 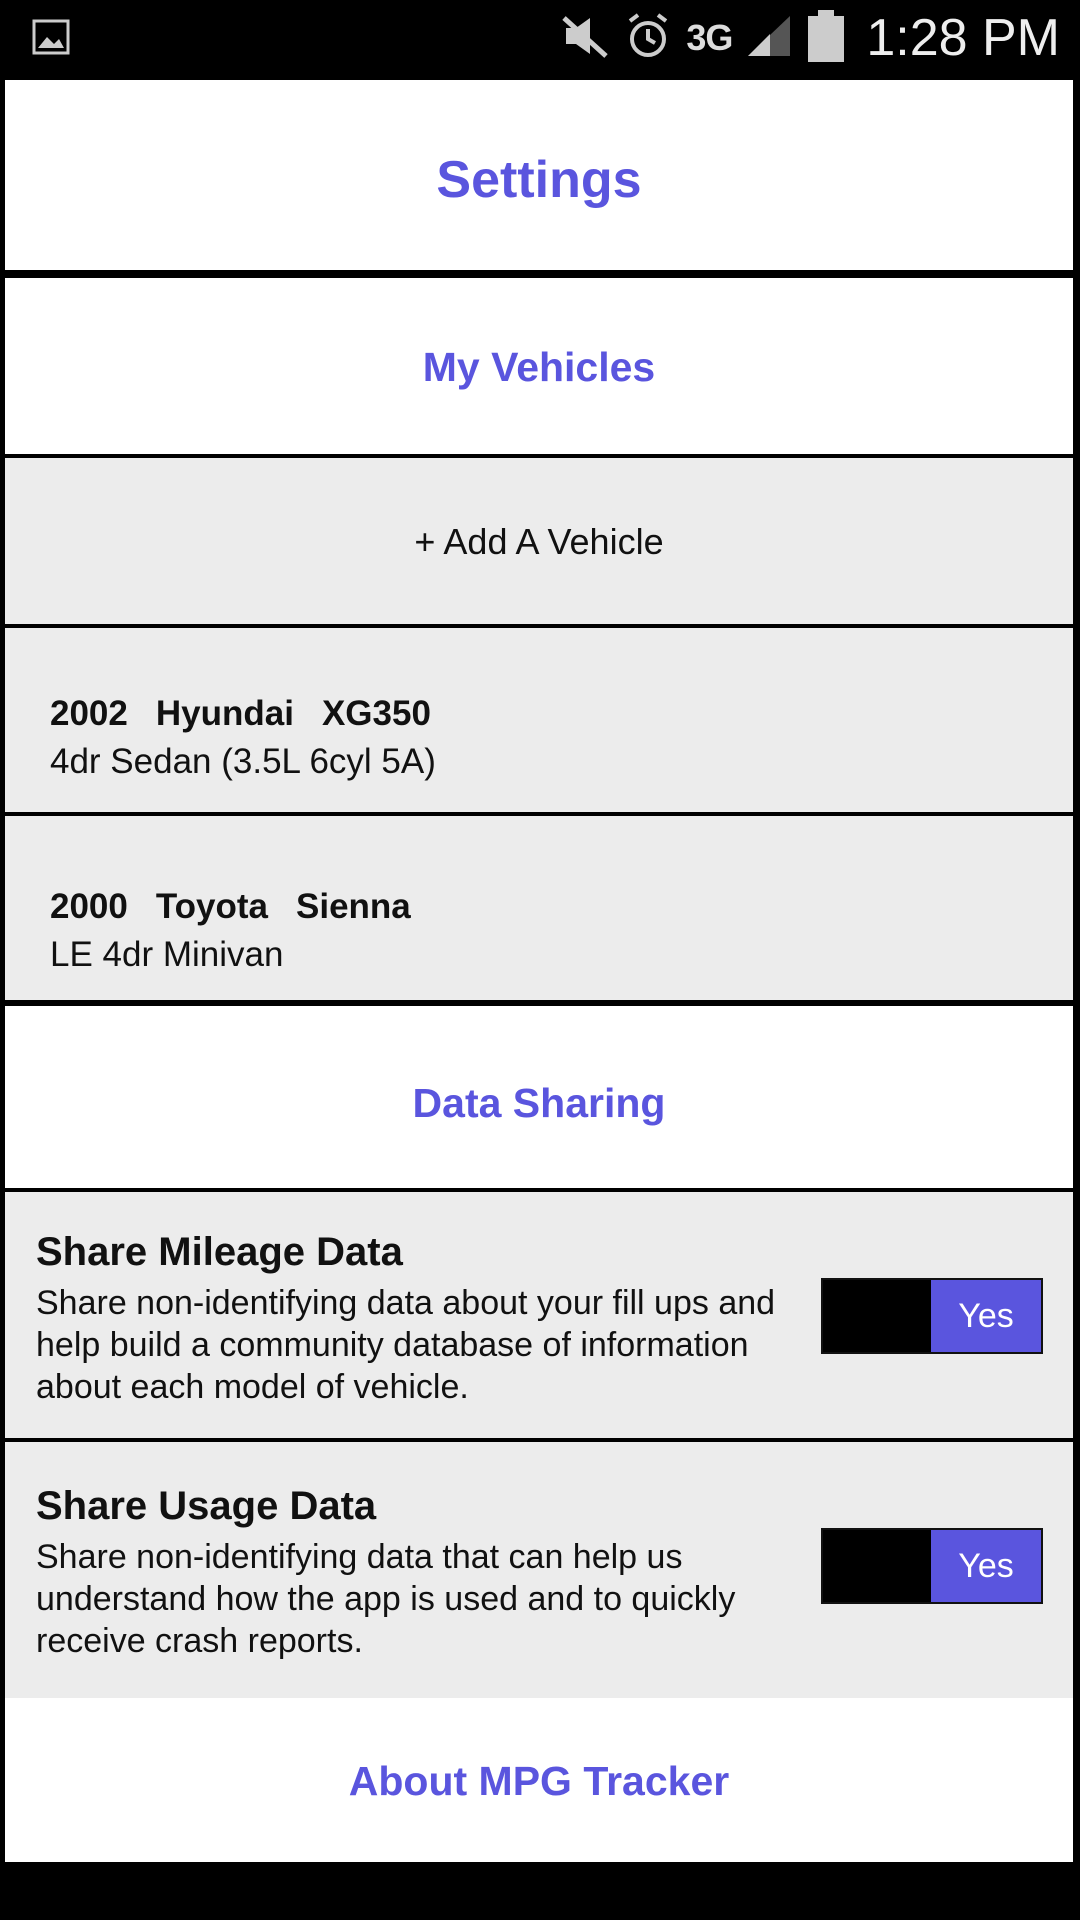 I want to click on add-vehicle-label: + Add A Vehicle, so click(x=539, y=541).